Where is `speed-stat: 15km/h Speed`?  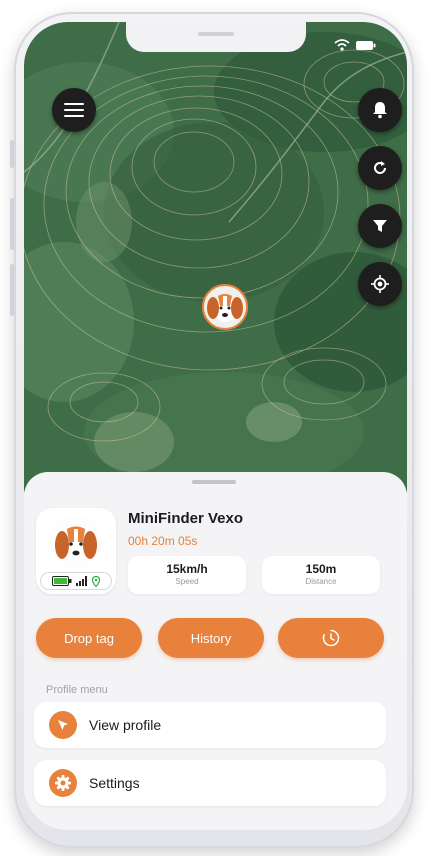 speed-stat: 15km/h Speed is located at coordinates (187, 575).